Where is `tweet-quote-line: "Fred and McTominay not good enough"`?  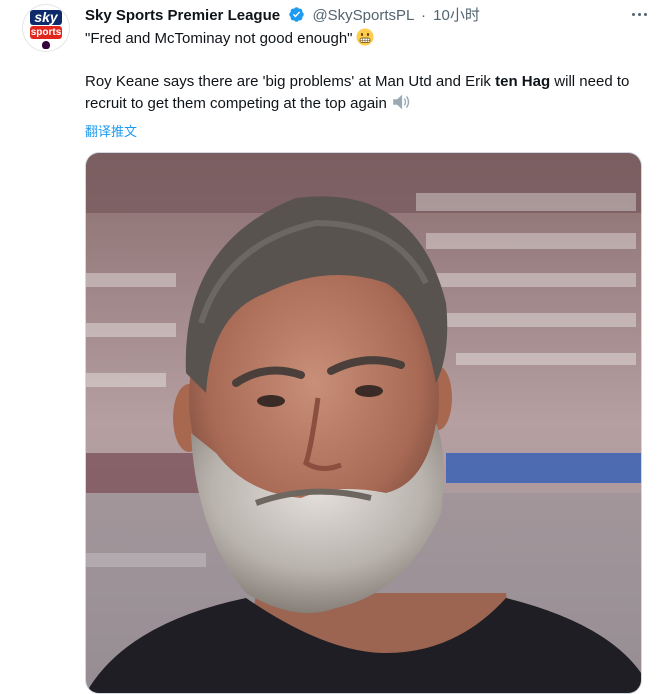
tweet-quote-line: "Fred and McTominay not good enough" is located at coordinates (367, 40).